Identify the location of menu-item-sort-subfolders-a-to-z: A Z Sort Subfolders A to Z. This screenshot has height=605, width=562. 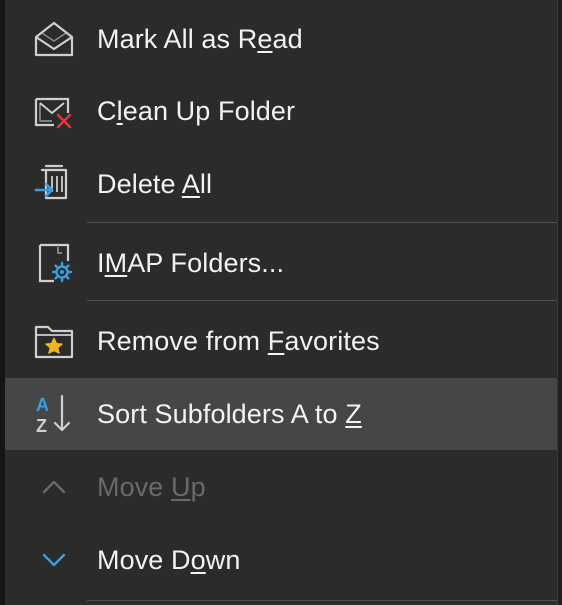
(281, 414).